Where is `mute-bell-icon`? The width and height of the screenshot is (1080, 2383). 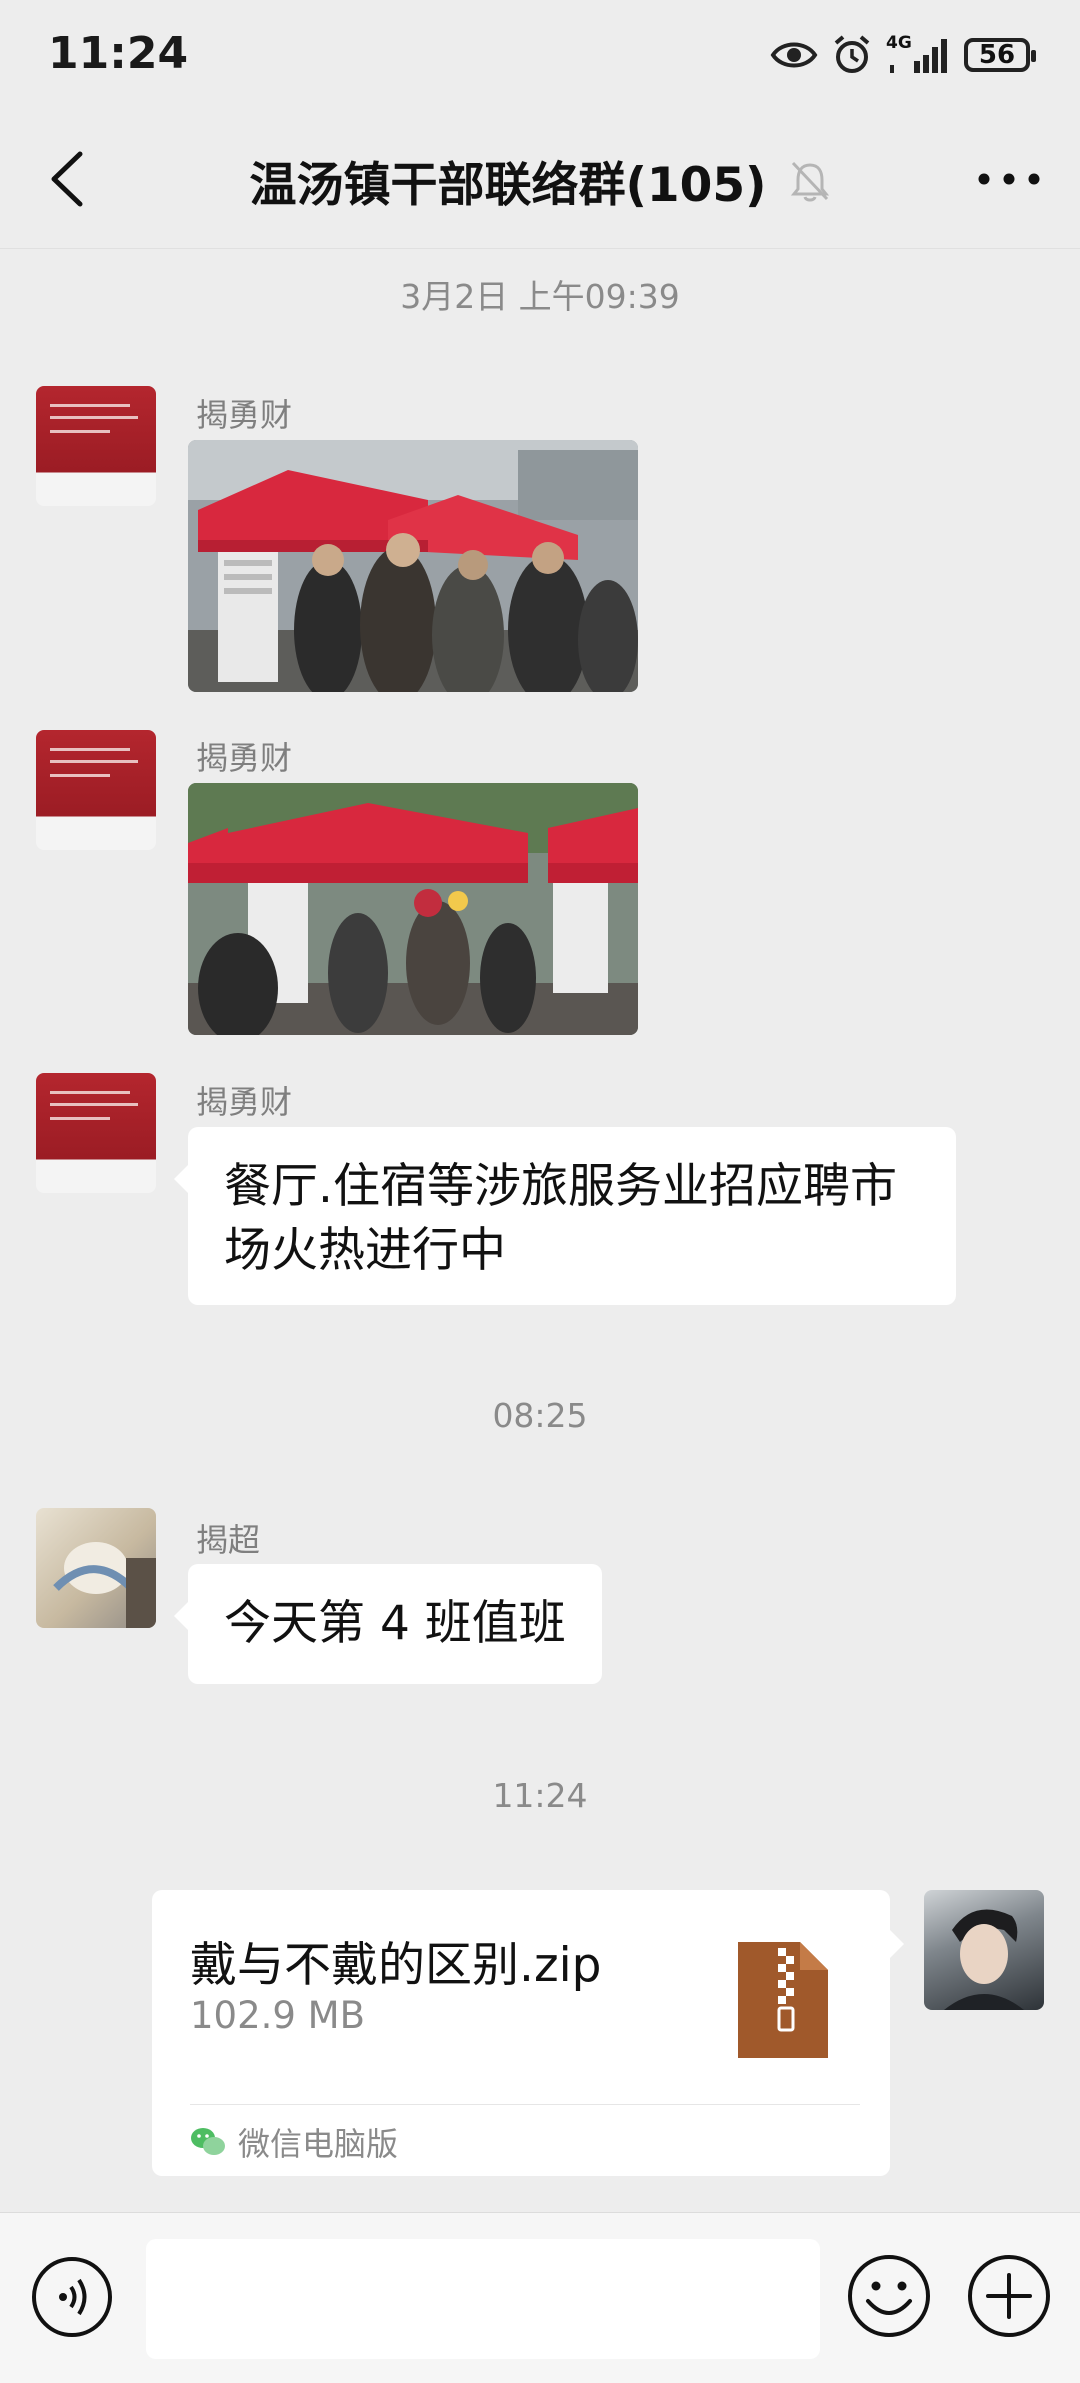 mute-bell-icon is located at coordinates (809, 181).